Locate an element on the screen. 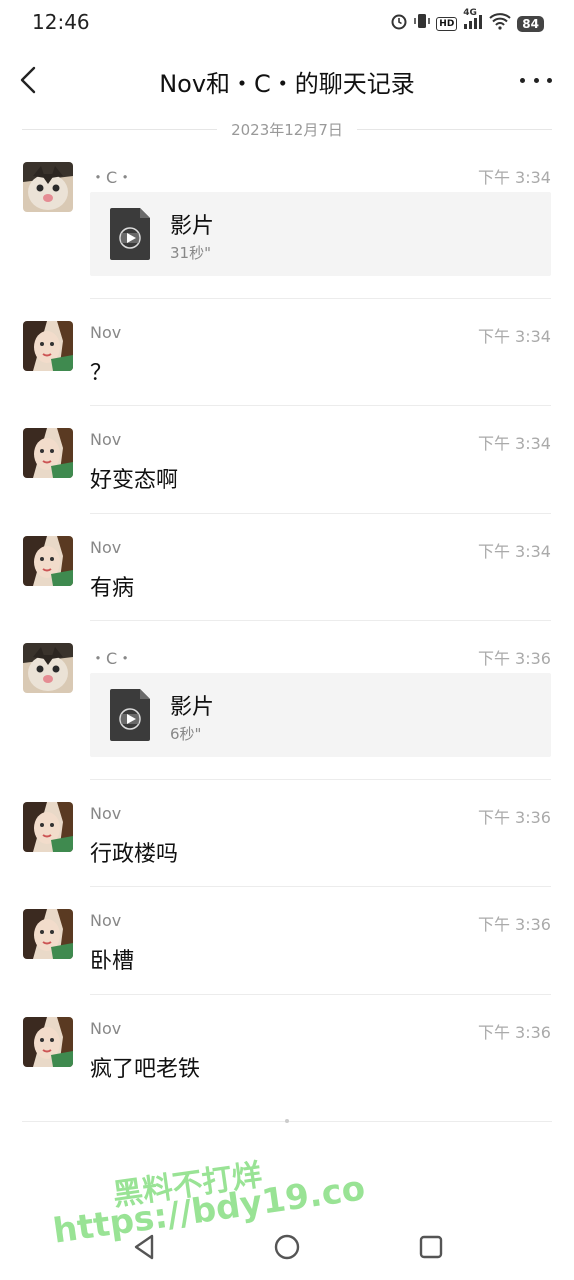  message-text: 卧槽 is located at coordinates (112, 961).